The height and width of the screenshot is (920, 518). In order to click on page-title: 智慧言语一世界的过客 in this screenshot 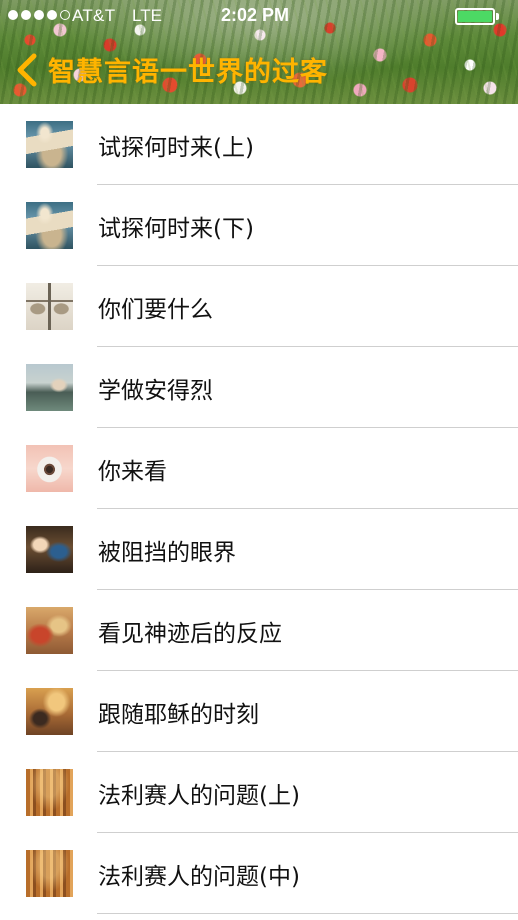, I will do `click(188, 72)`.